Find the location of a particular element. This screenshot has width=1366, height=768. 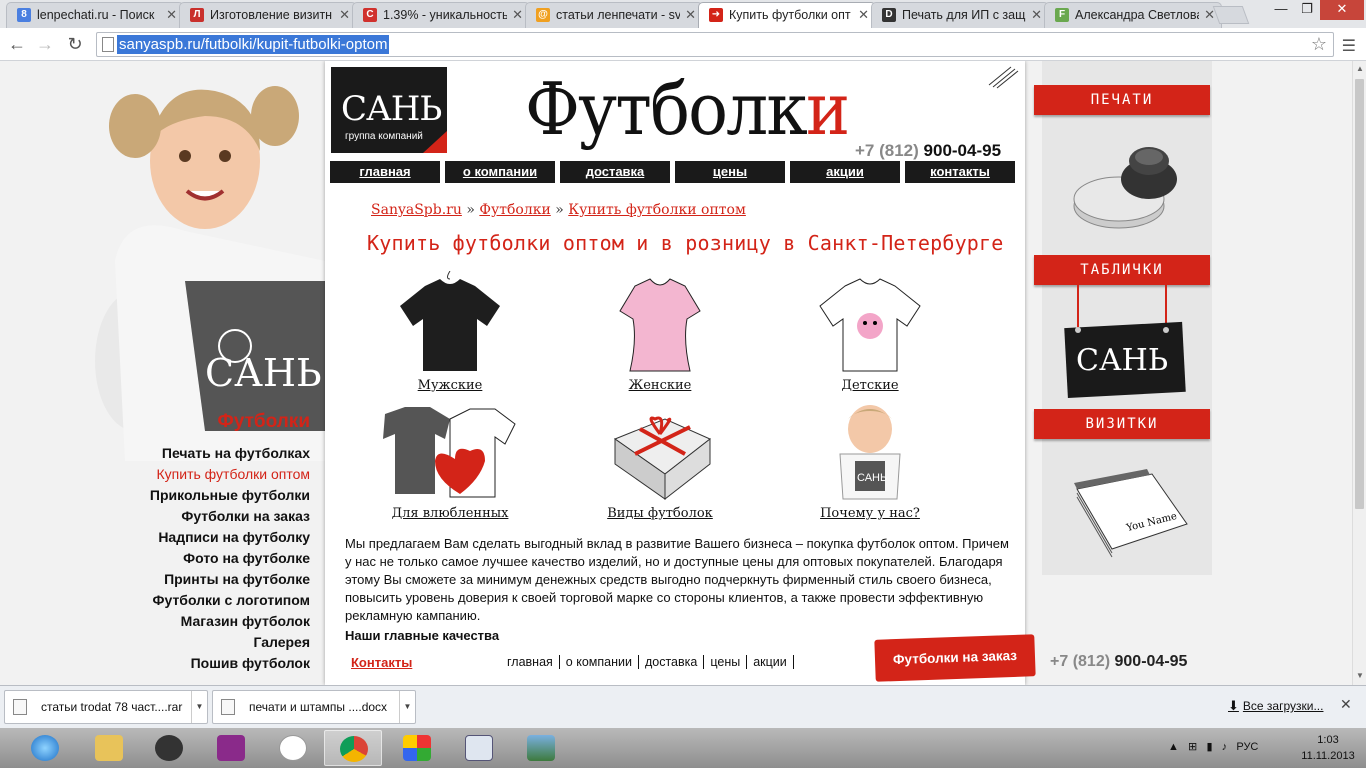

category-kids: Детские is located at coordinates (870, 332).